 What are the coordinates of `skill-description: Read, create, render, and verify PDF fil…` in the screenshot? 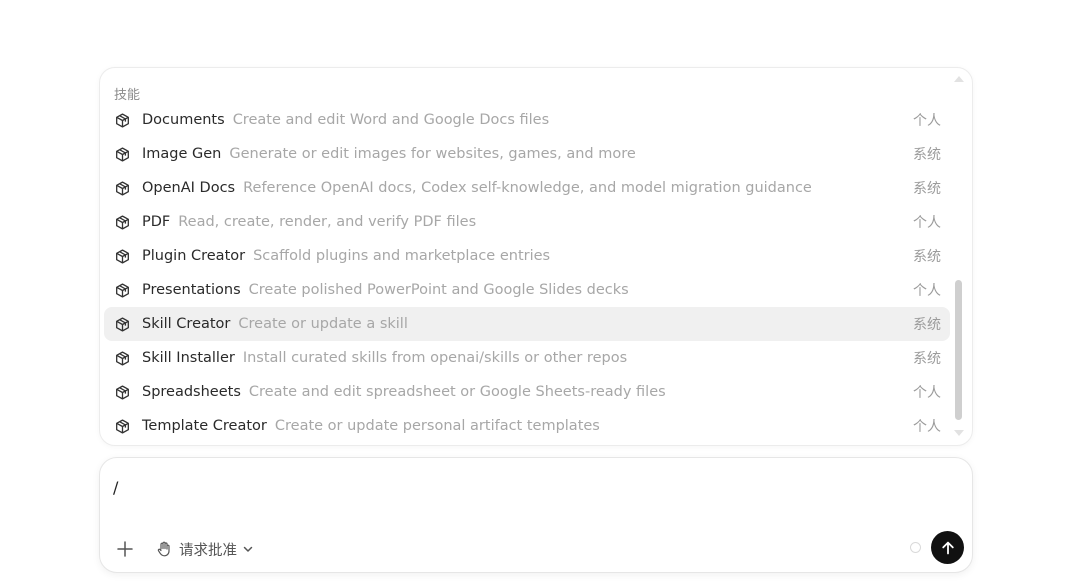 It's located at (327, 222).